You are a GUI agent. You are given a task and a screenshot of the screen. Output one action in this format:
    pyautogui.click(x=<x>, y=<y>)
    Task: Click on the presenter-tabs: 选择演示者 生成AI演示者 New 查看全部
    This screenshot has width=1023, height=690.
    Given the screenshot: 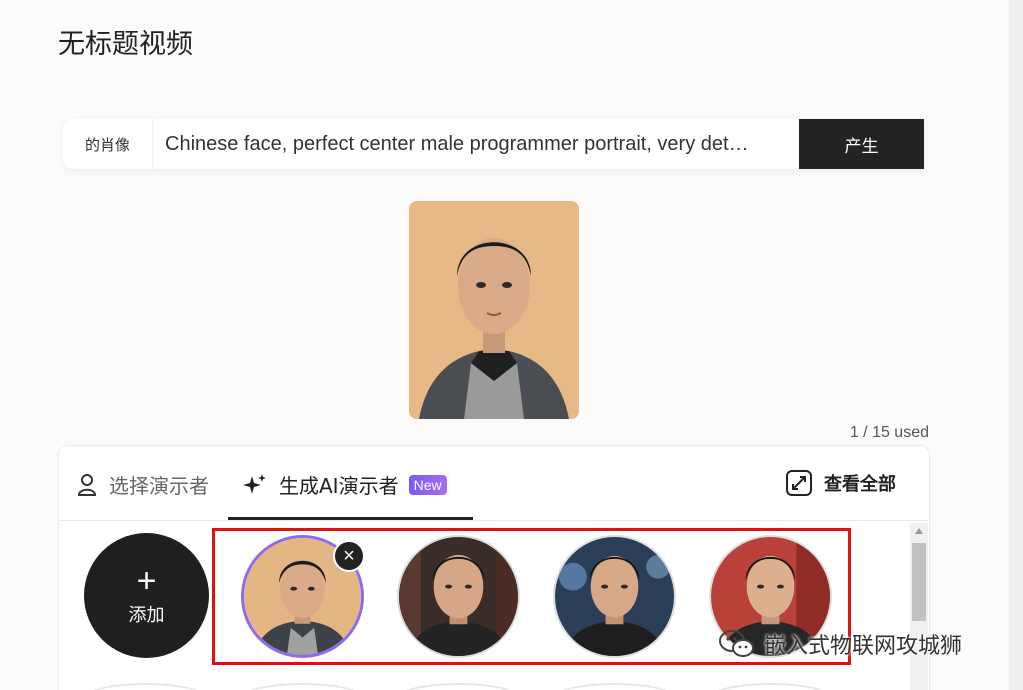 What is the action you would take?
    pyautogui.click(x=494, y=483)
    